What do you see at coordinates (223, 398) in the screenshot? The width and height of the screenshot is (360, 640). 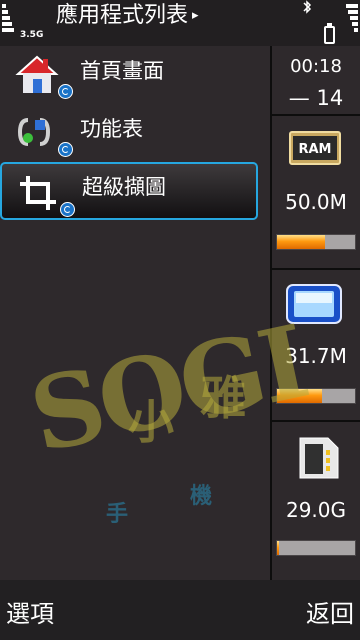 I see `watermark-char: 雅` at bounding box center [223, 398].